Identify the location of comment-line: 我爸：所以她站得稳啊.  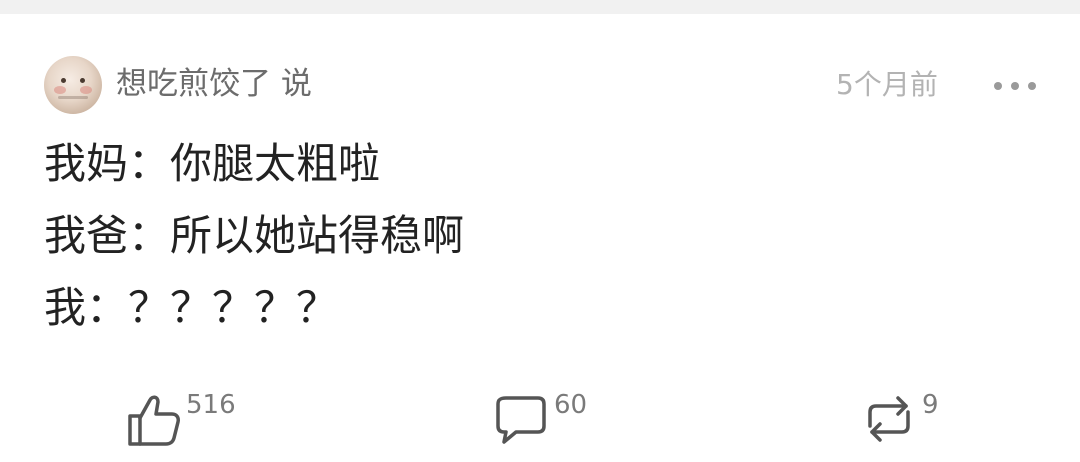
(254, 235).